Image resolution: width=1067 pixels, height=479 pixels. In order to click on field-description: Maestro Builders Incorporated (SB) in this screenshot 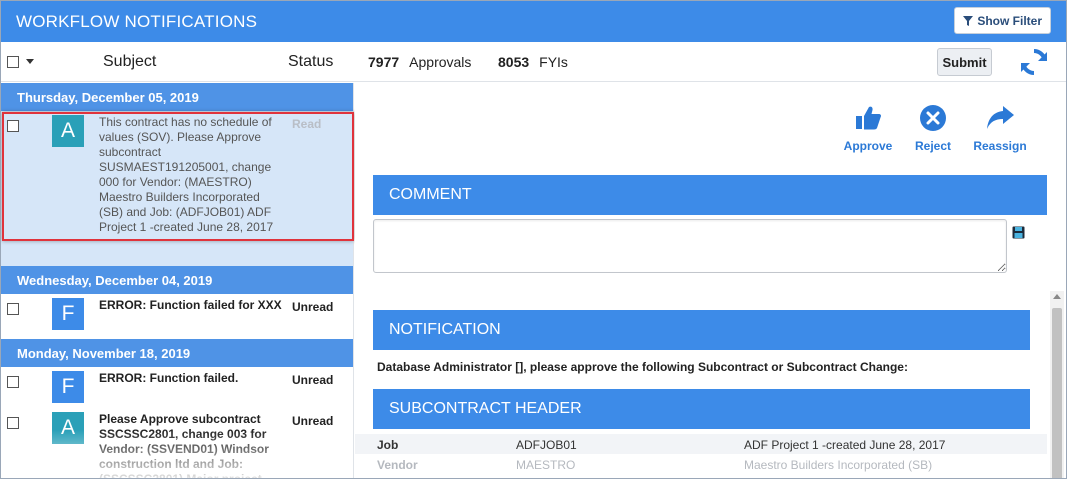, I will do `click(838, 465)`.